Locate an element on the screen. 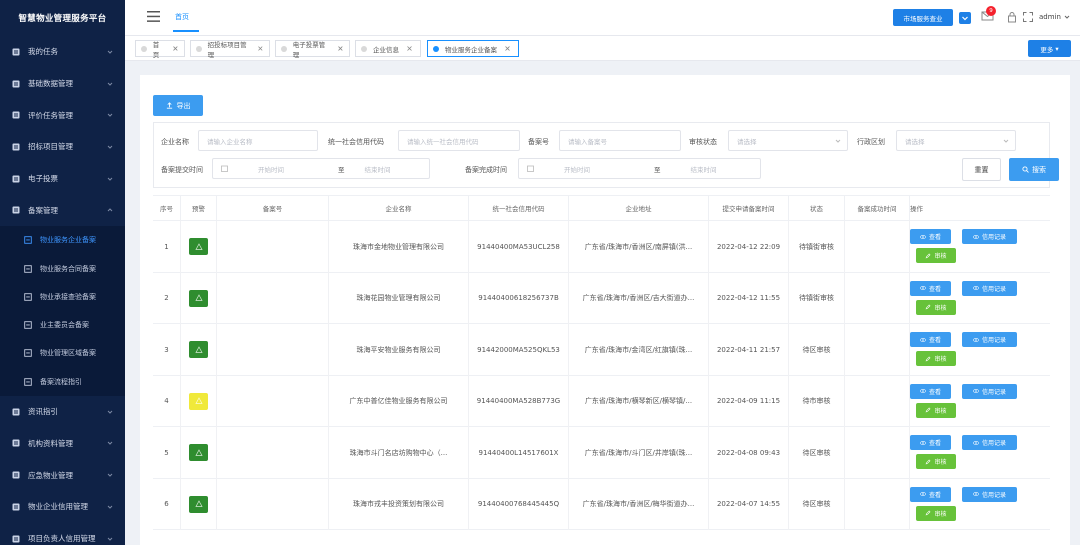 The width and height of the screenshot is (1080, 545). username: admin is located at coordinates (1050, 17).